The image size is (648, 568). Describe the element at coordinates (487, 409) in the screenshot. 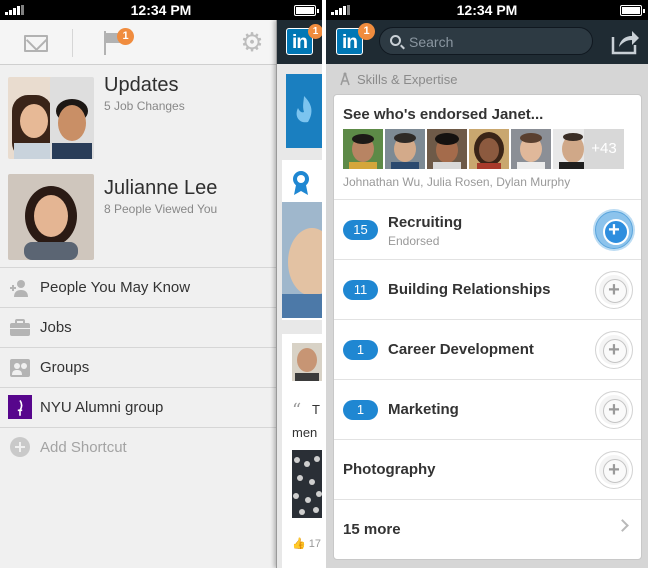

I see `skill-row-marketing: 1 Marketing +` at that location.